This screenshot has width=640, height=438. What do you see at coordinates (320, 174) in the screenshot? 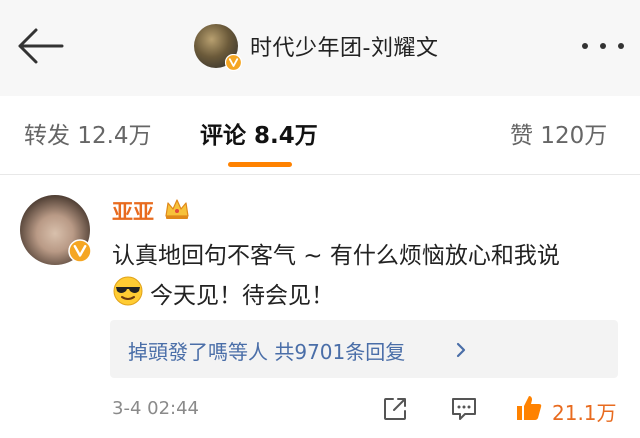
I see `divider` at bounding box center [320, 174].